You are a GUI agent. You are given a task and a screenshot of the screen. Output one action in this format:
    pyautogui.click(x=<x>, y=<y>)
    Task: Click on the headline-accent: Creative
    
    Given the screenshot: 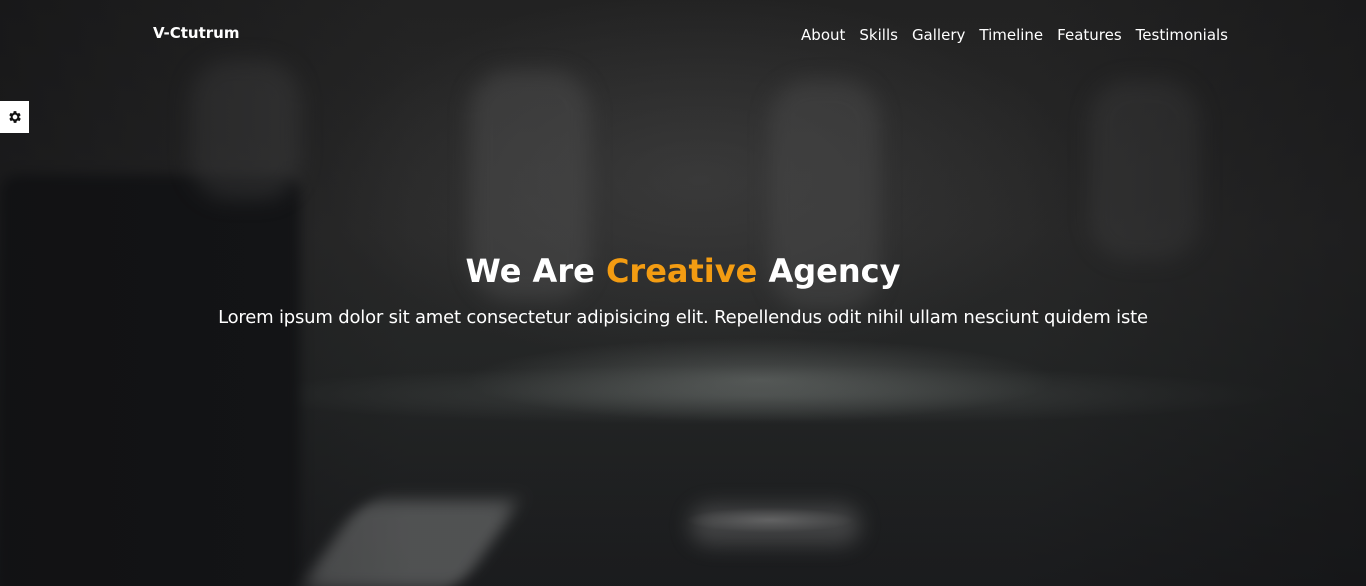 What is the action you would take?
    pyautogui.click(x=681, y=271)
    